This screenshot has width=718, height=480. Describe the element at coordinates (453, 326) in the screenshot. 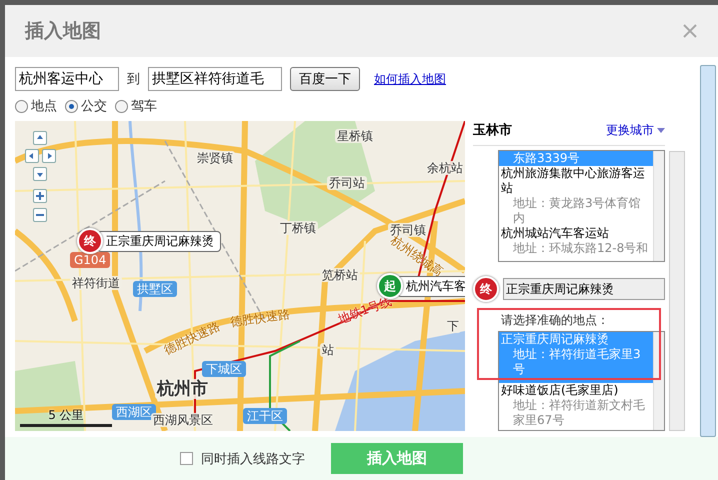

I see `map-label: 下` at that location.